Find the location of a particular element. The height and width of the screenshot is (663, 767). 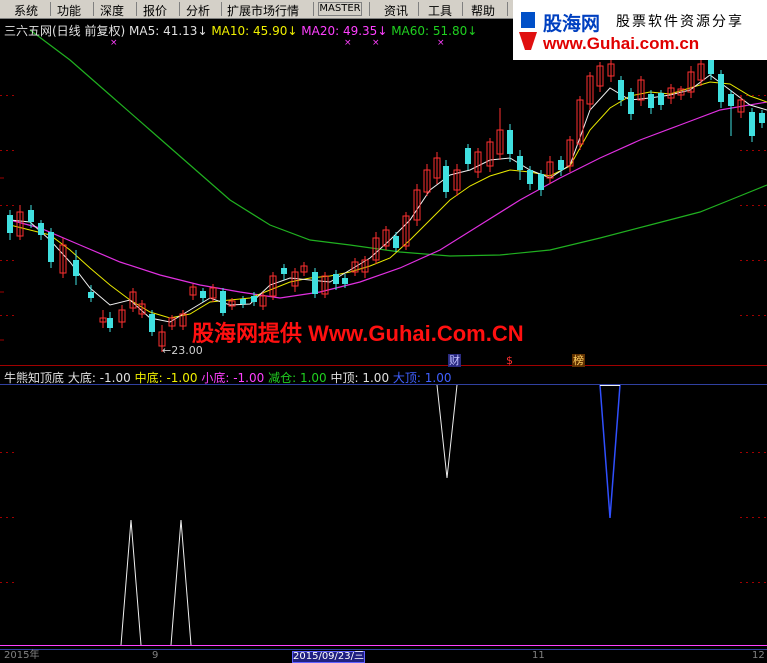

finance-tag: 财 is located at coordinates (454, 360).